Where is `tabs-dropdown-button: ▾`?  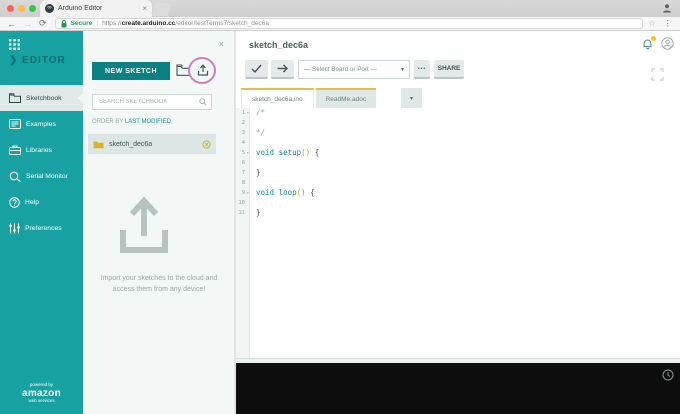
tabs-dropdown-button: ▾ is located at coordinates (411, 98).